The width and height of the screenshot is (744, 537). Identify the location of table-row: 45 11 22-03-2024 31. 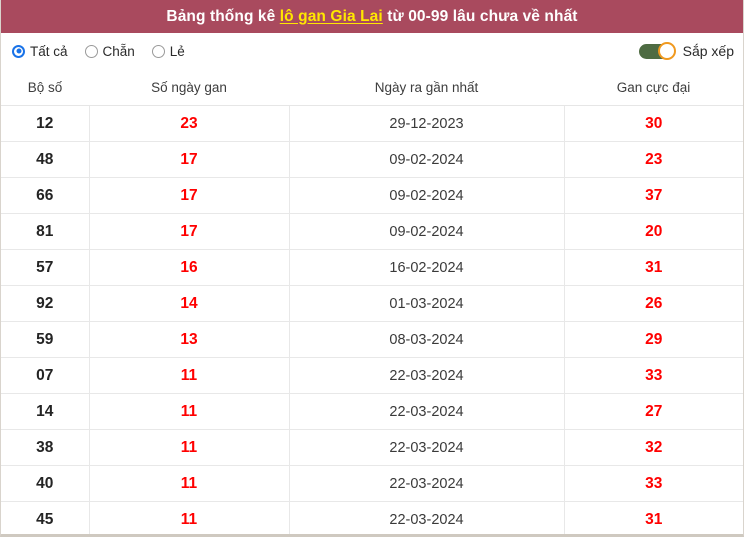
(372, 517).